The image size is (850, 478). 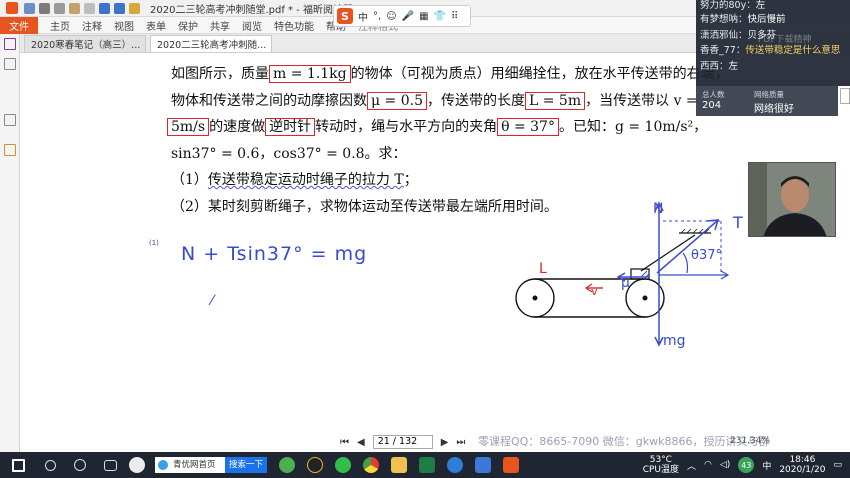 I want to click on left-axle, so click(x=535, y=298).